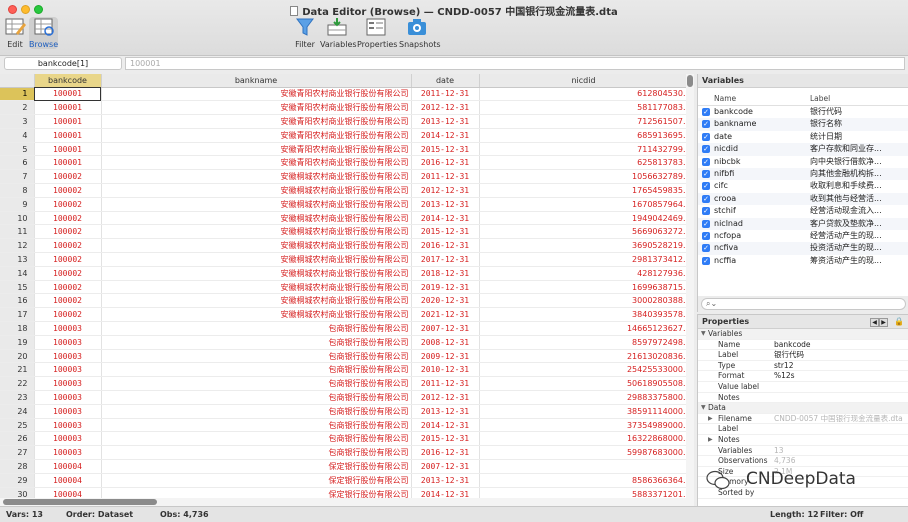  I want to click on properties-variables-section: ▼ Variables, so click(803, 334).